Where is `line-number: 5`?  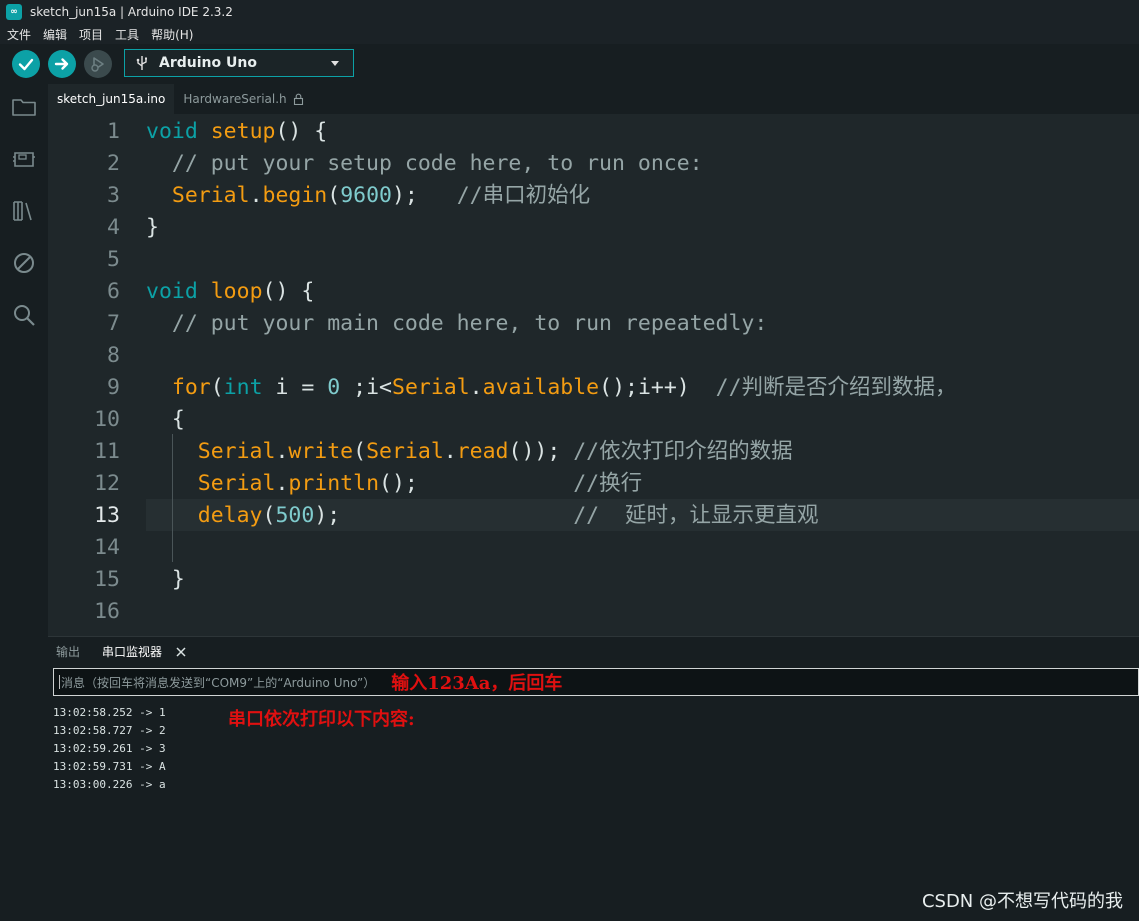
line-number: 5 is located at coordinates (113, 259).